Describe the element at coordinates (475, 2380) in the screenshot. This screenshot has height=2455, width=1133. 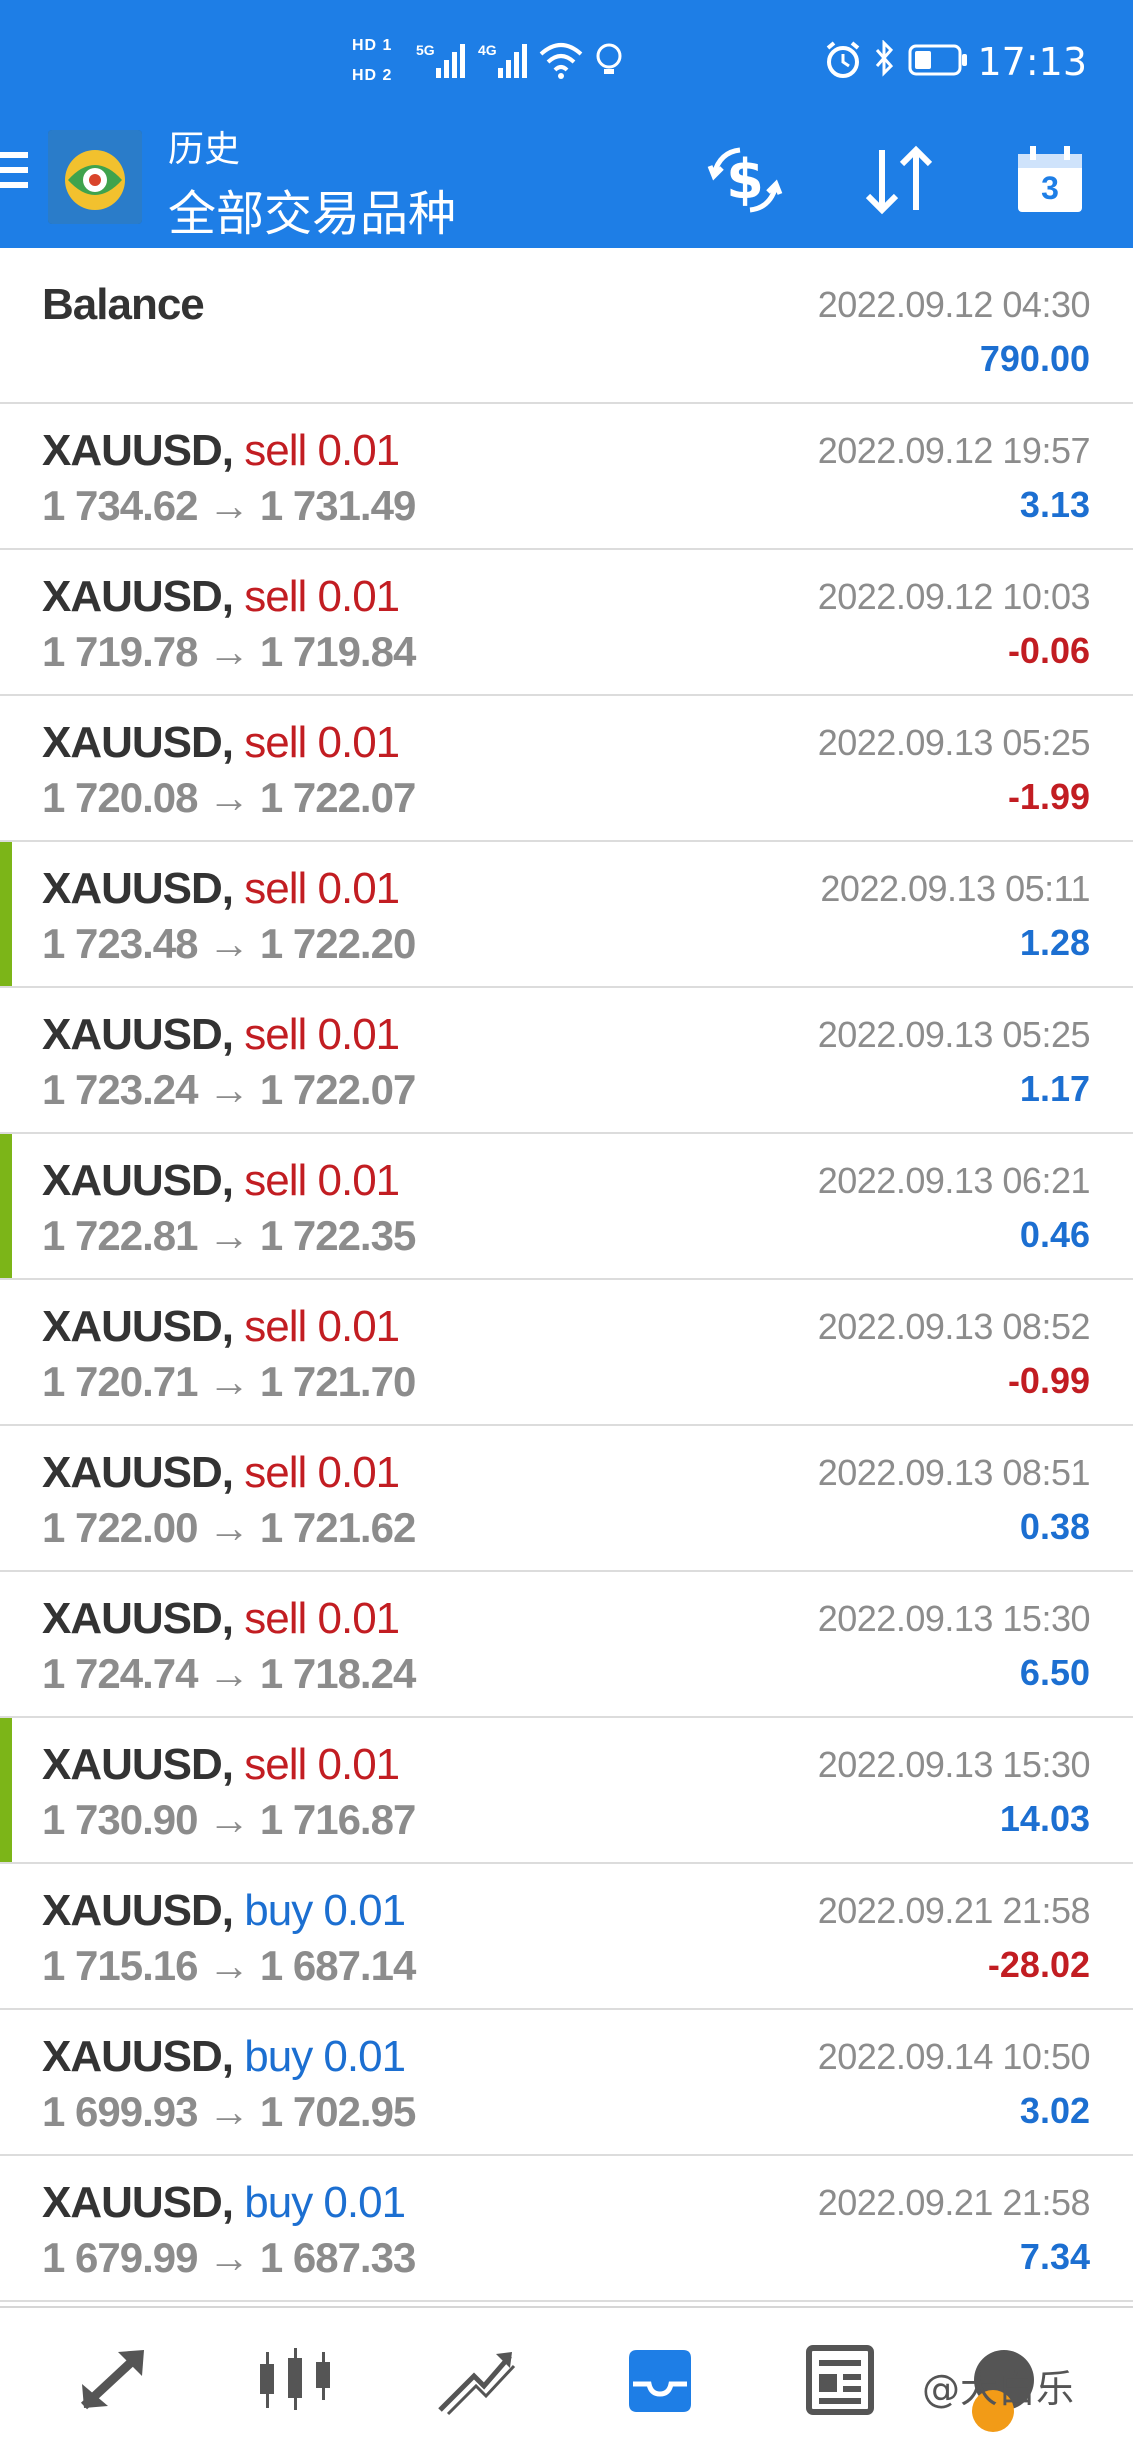
I see `trade-tab-icon` at that location.